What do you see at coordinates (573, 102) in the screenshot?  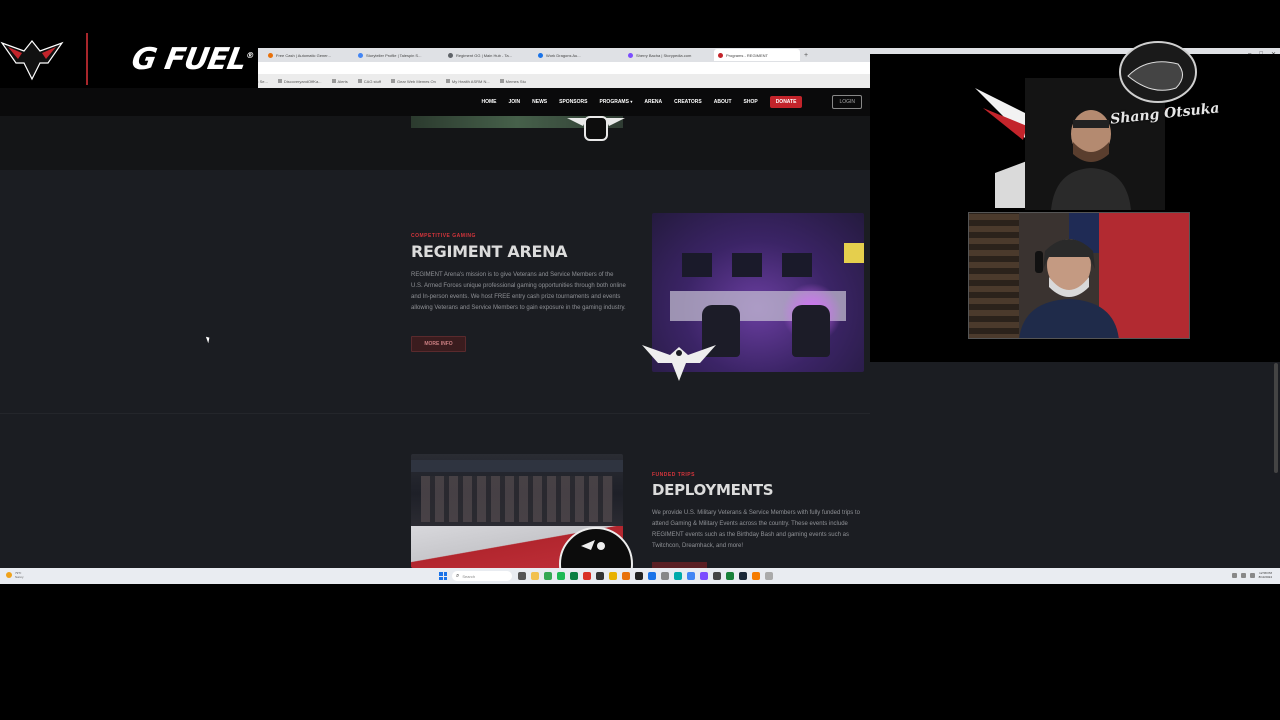 I see `nav-sponsors: SPONSORS` at bounding box center [573, 102].